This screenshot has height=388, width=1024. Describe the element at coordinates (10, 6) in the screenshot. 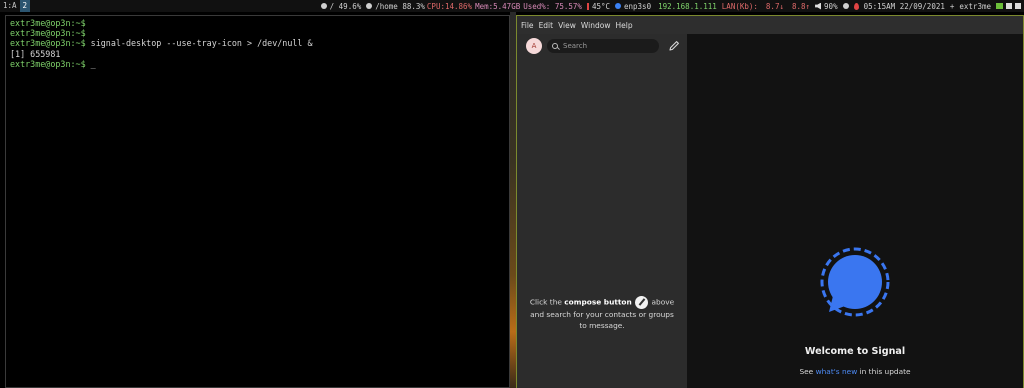

I see `workspace-1: 1:A` at that location.